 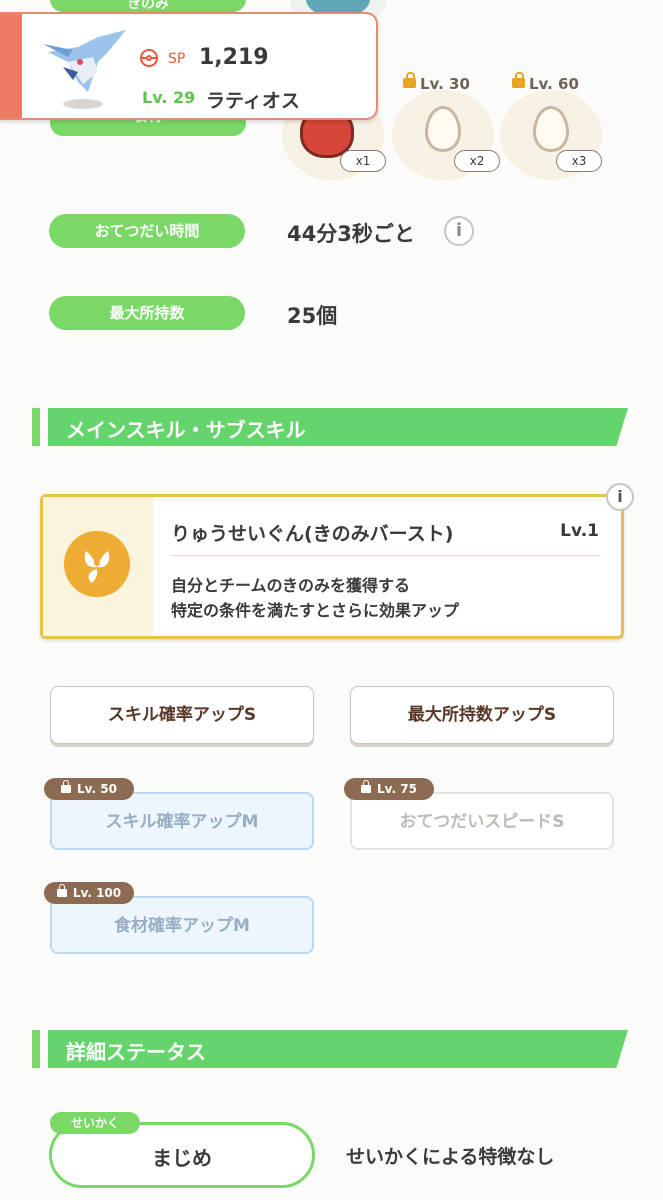 What do you see at coordinates (182, 821) in the screenshot?
I see `subskill-button-3: スキル確率アップM` at bounding box center [182, 821].